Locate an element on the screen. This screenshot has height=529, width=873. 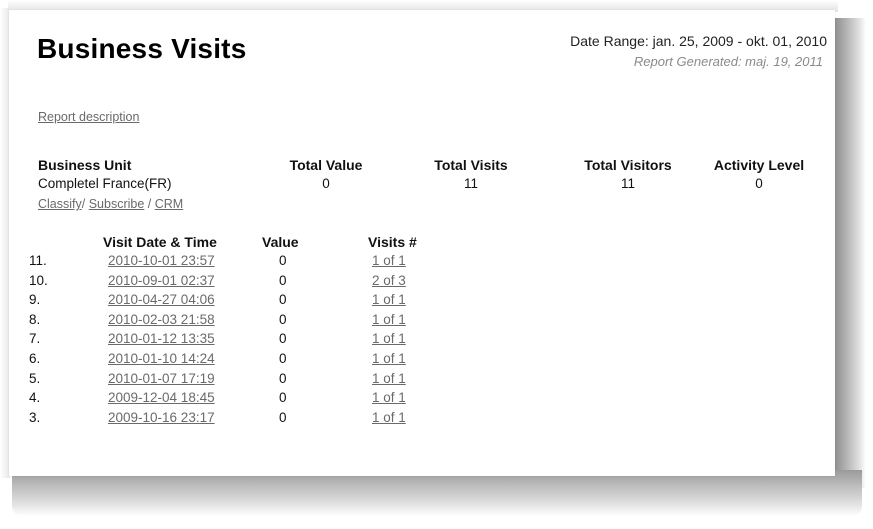
business-unit-actions: Classify/ Subscribe / CRM is located at coordinates (110, 204).